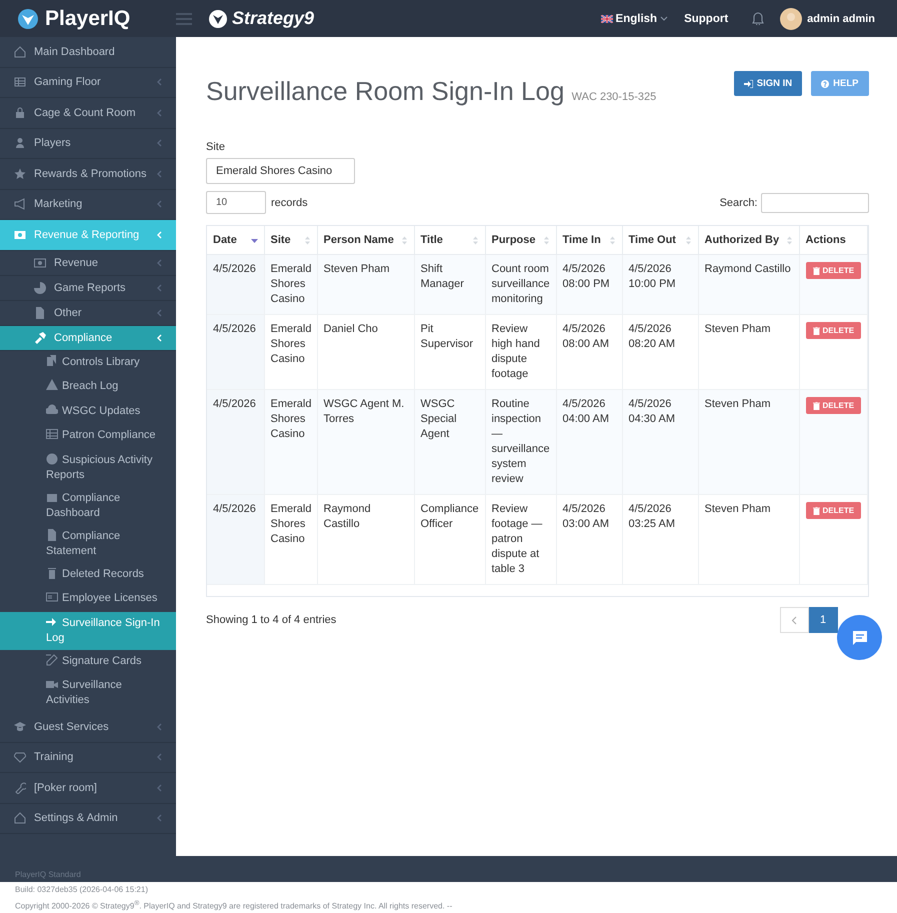 This screenshot has height=913, width=897. Describe the element at coordinates (216, 147) in the screenshot. I see `site-label: Site` at that location.